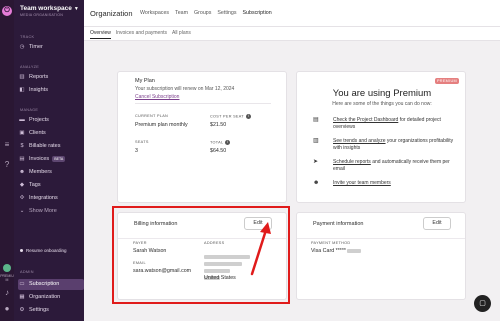 The image size is (500, 321). I want to click on sidebar-item-members: ☻ Members, so click(51, 172).